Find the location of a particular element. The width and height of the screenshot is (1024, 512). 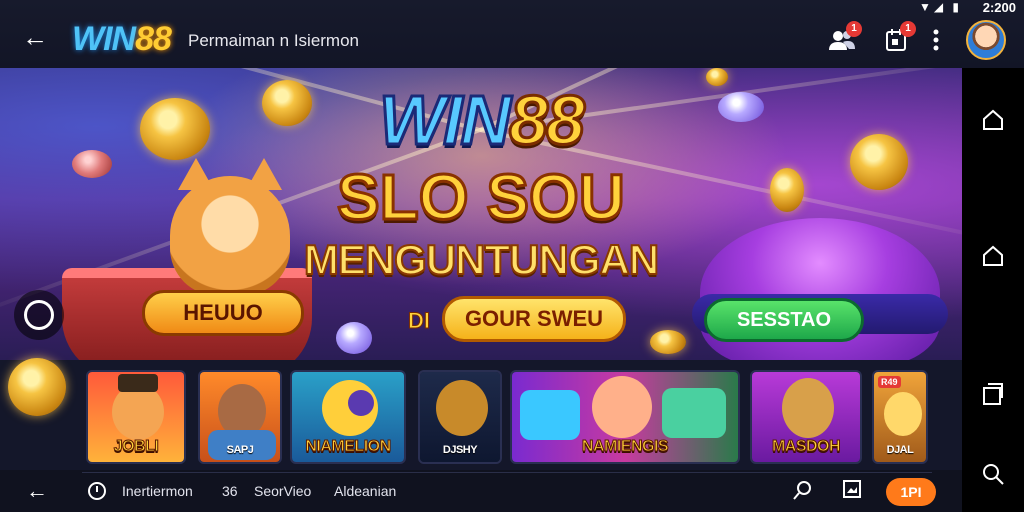

clock-icon is located at coordinates (97, 491).